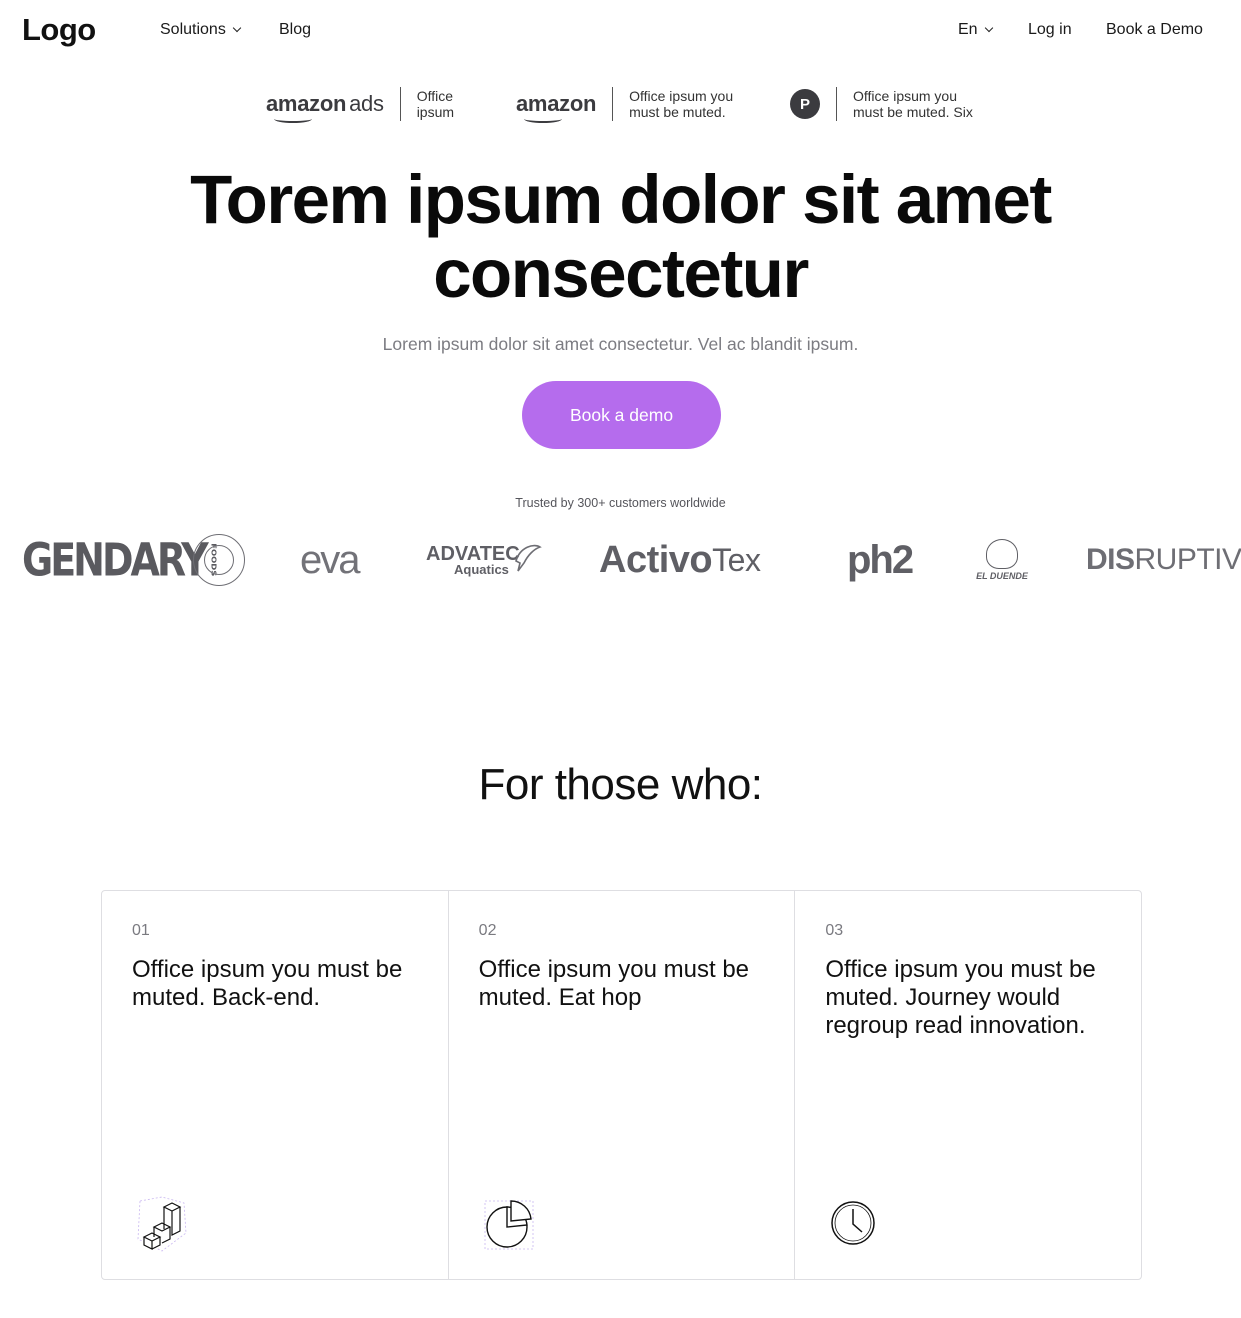  I want to click on eva-logo: eva, so click(330, 559).